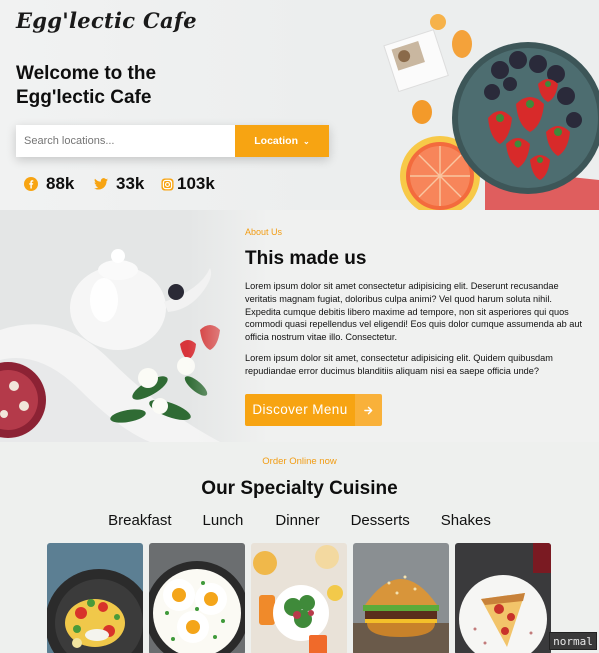  What do you see at coordinates (276, 141) in the screenshot?
I see `location-button-label: Location` at bounding box center [276, 141].